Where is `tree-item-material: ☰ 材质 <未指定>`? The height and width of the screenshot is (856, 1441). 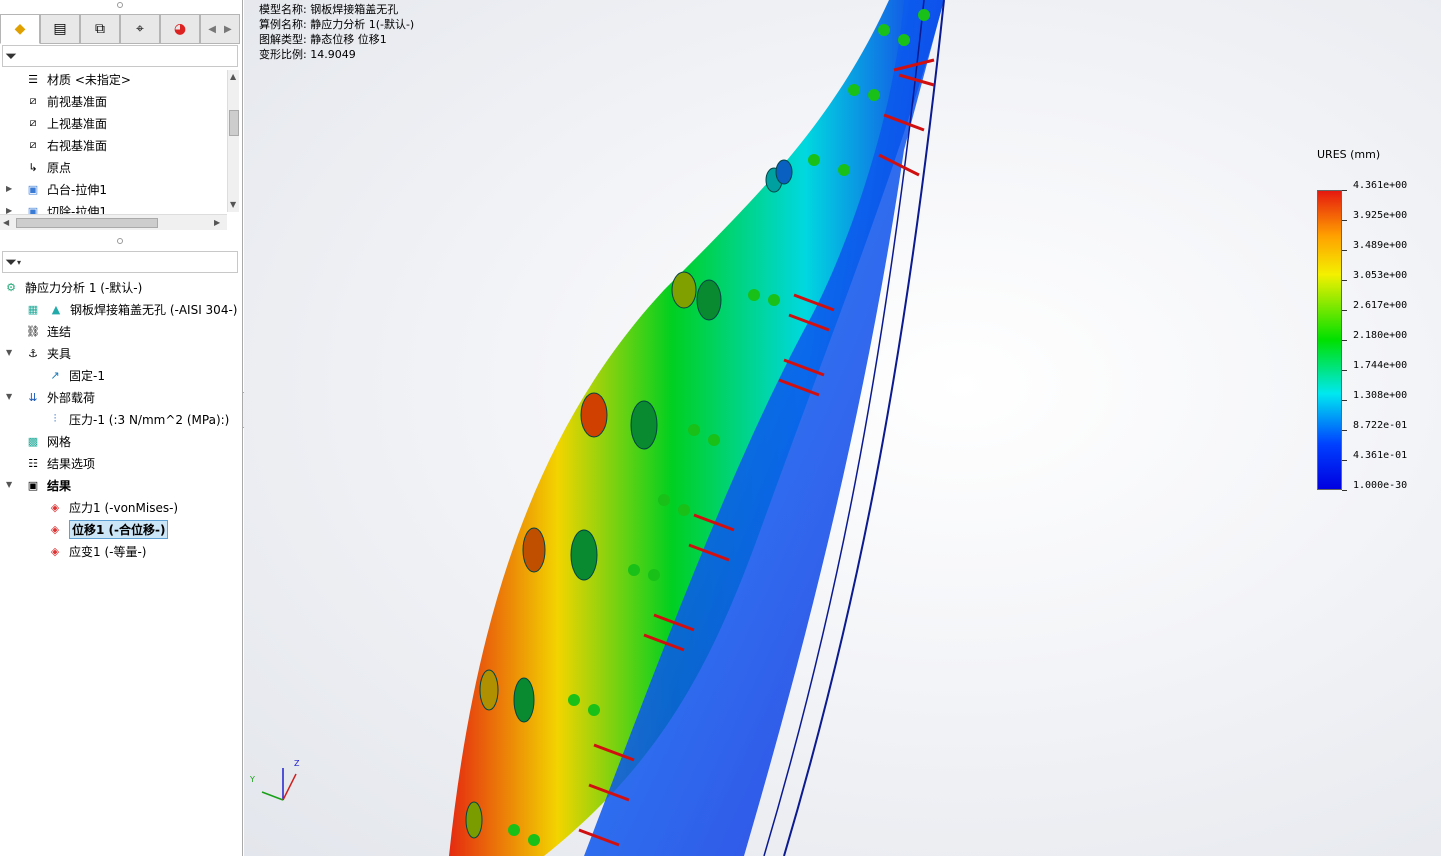 tree-item-material: ☰ 材质 <未指定> is located at coordinates (77, 79).